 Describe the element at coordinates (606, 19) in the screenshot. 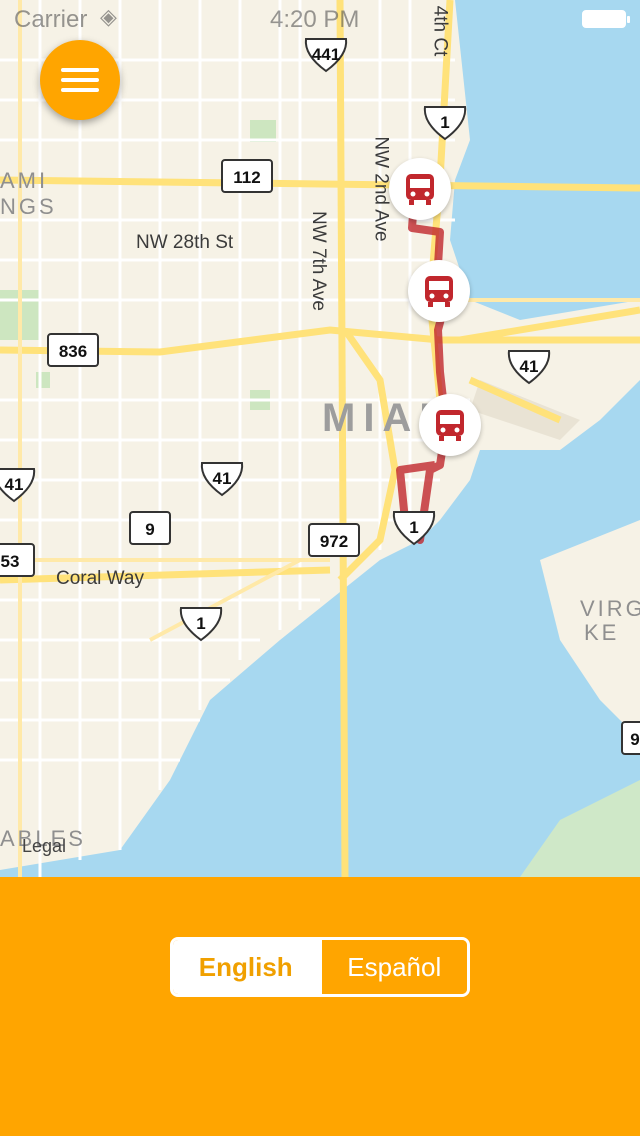

I see `battery-icon` at that location.